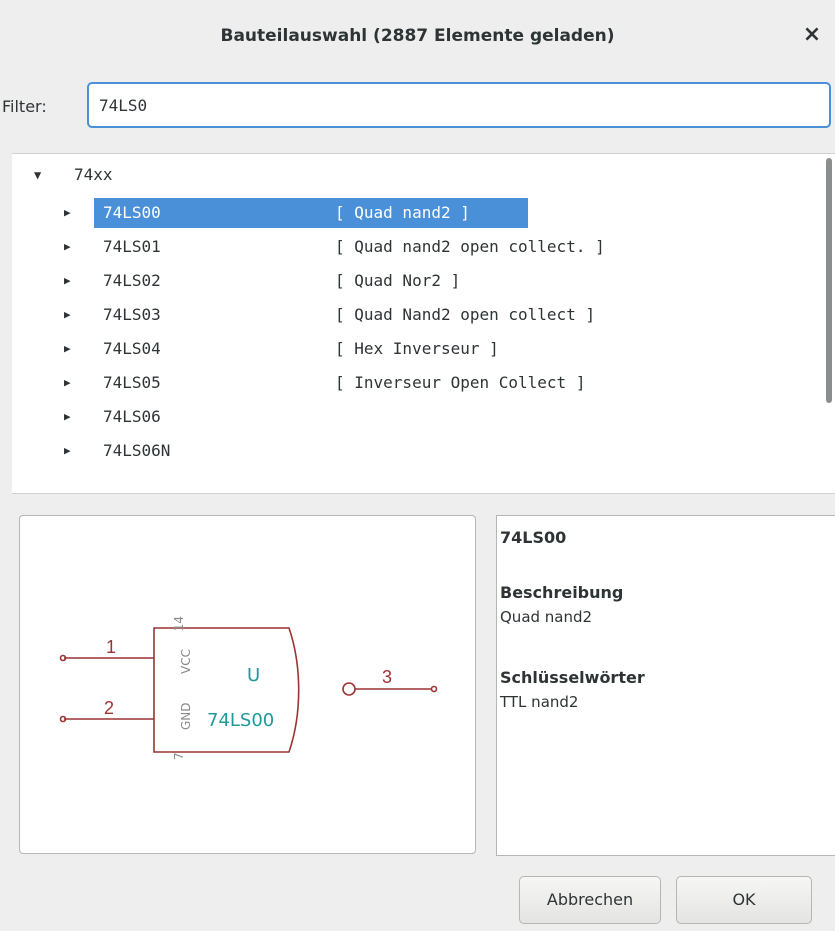 Image resolution: width=835 pixels, height=931 pixels. I want to click on tree-item-74ls02: ▶ 74LS02 [ Quad Nor2 ], so click(412, 281).